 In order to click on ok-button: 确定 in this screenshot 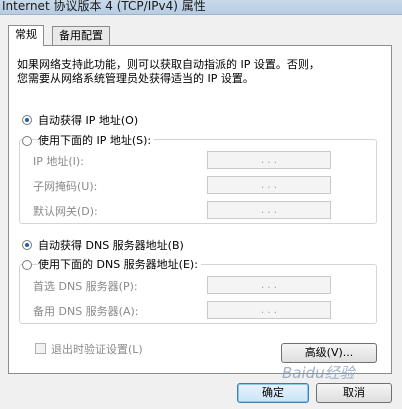, I will do `click(273, 393)`.